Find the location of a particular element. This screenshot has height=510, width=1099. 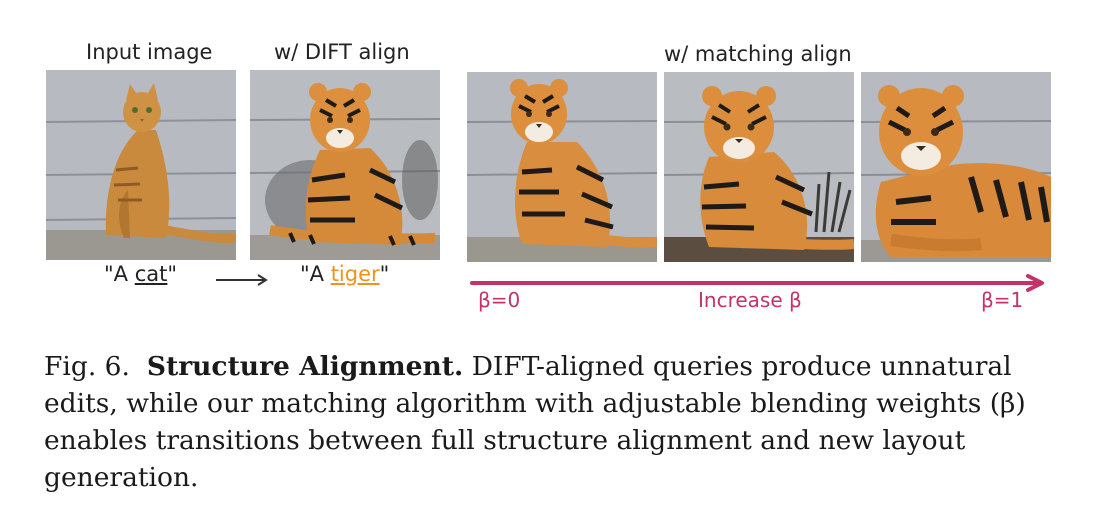

tiger-illustration-beta0 is located at coordinates (562, 167).